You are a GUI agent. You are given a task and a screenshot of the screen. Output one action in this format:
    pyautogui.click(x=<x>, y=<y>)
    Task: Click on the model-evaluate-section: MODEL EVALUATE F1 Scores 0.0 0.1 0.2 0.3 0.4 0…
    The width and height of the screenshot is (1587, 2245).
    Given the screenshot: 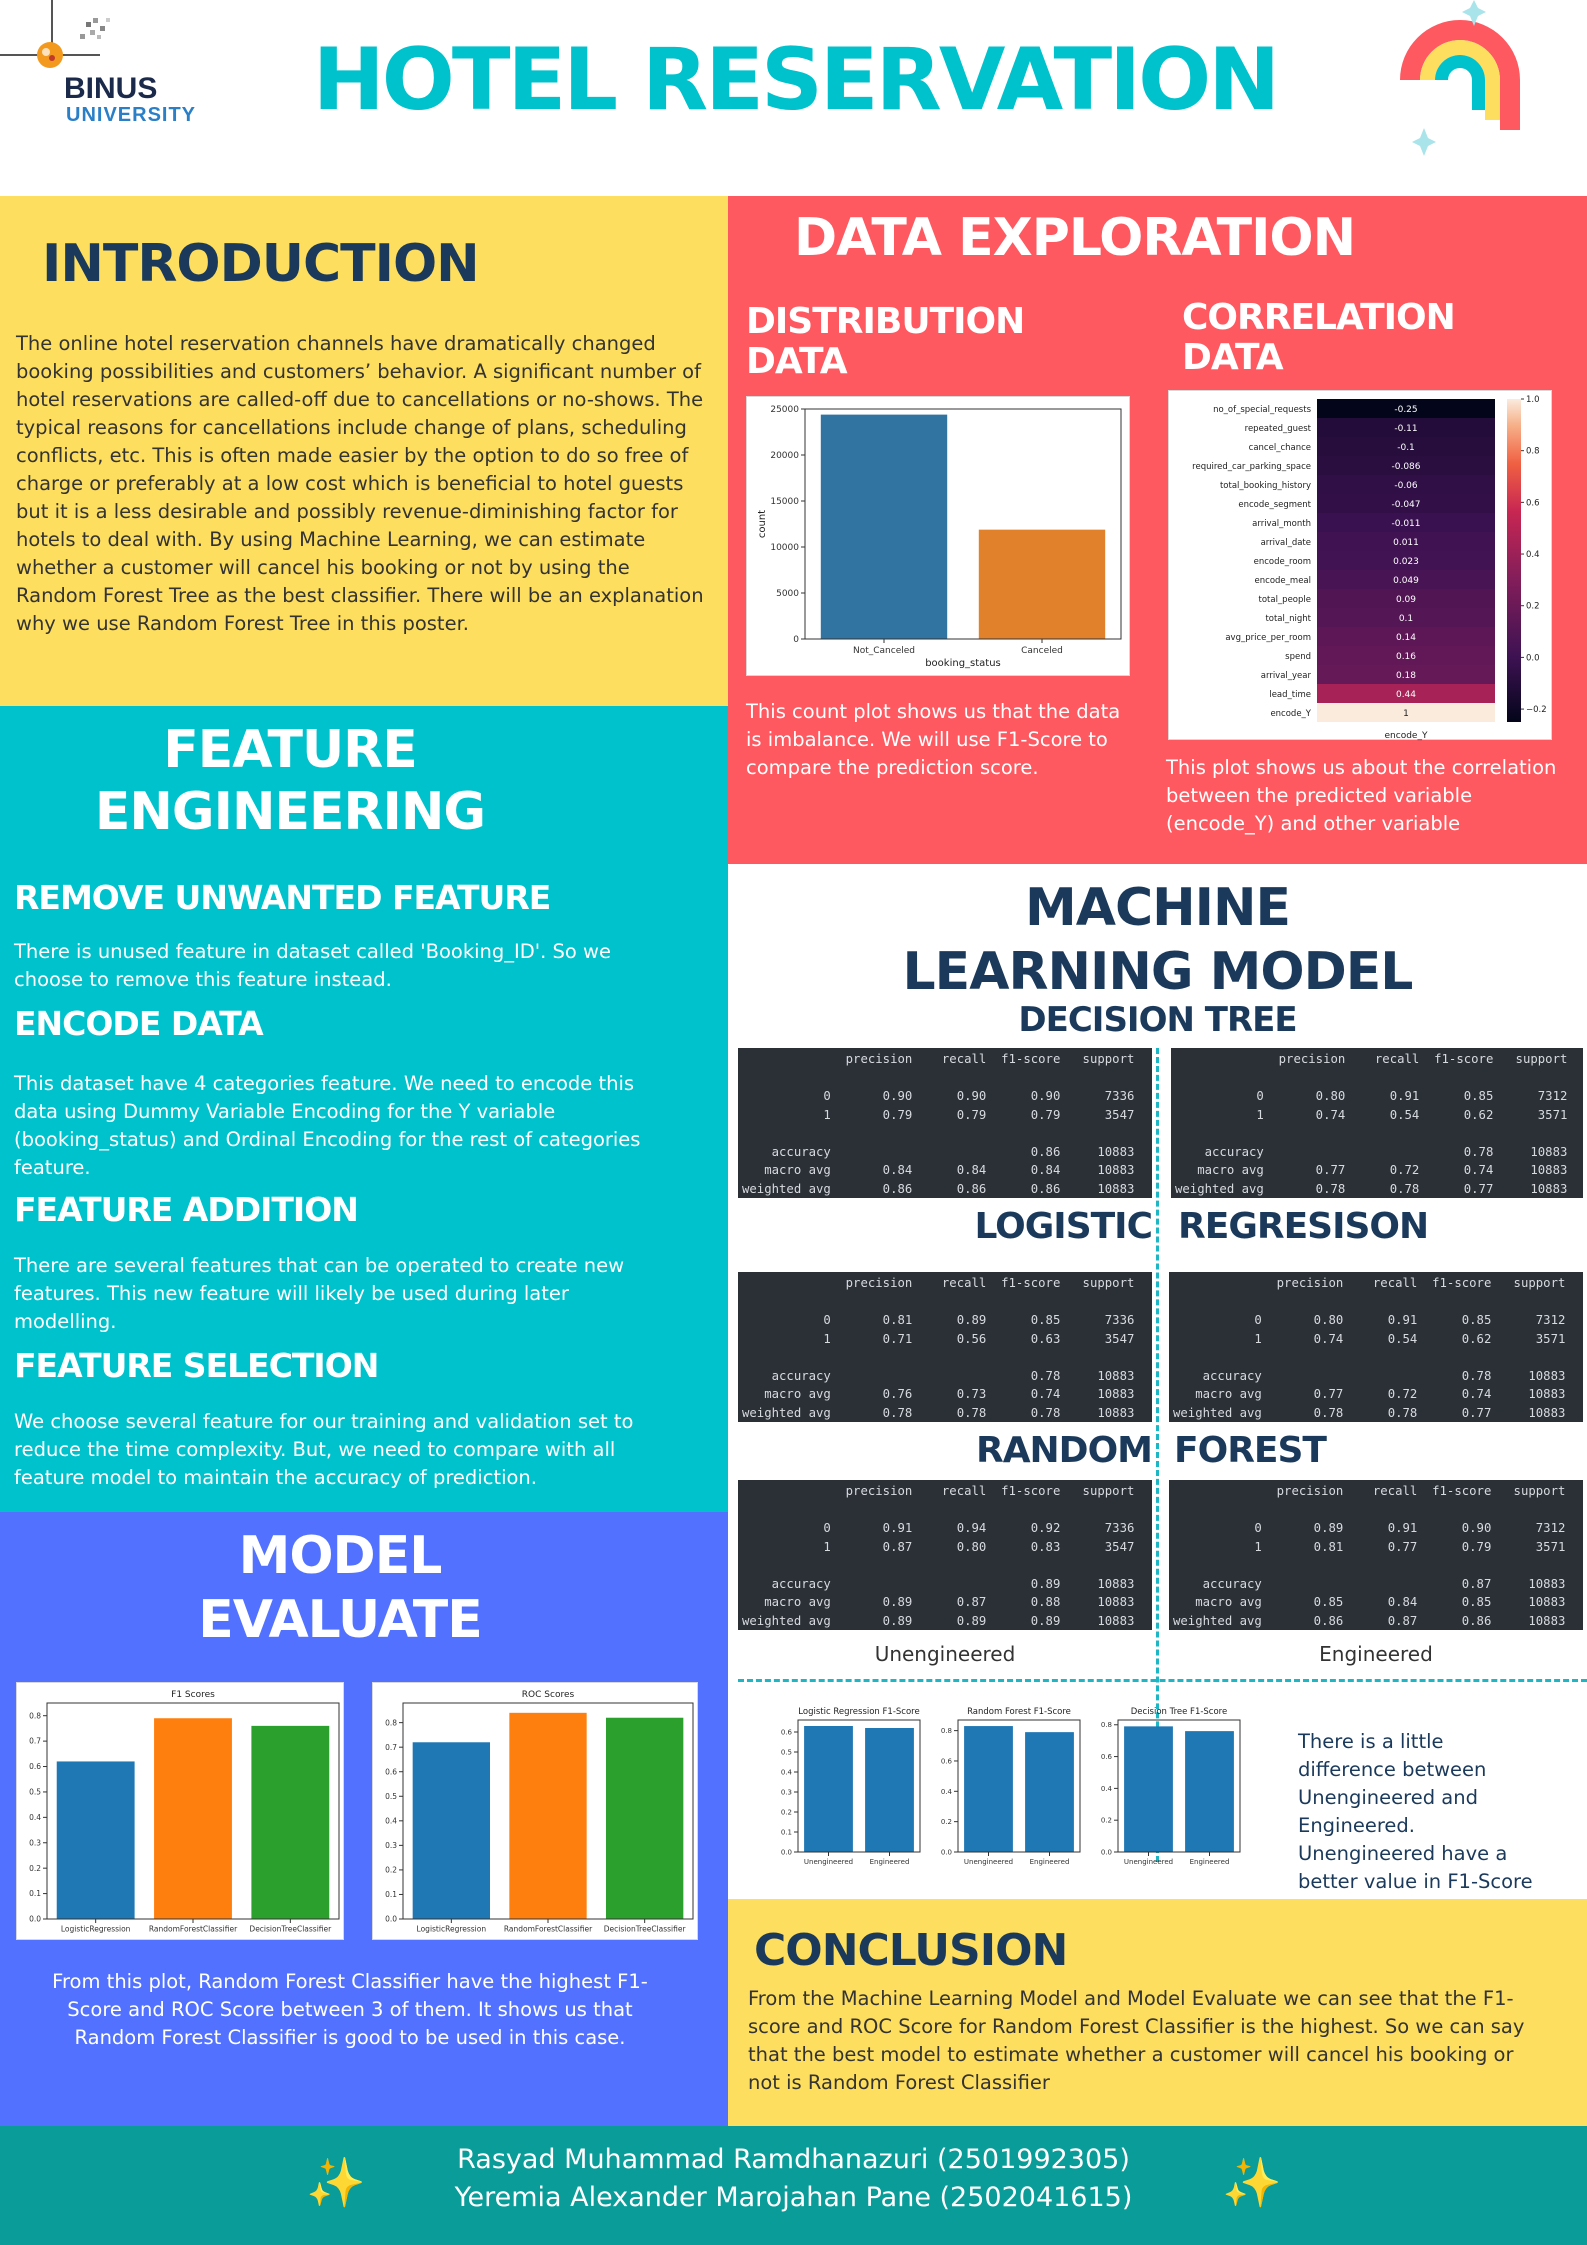 What is the action you would take?
    pyautogui.click(x=364, y=1819)
    